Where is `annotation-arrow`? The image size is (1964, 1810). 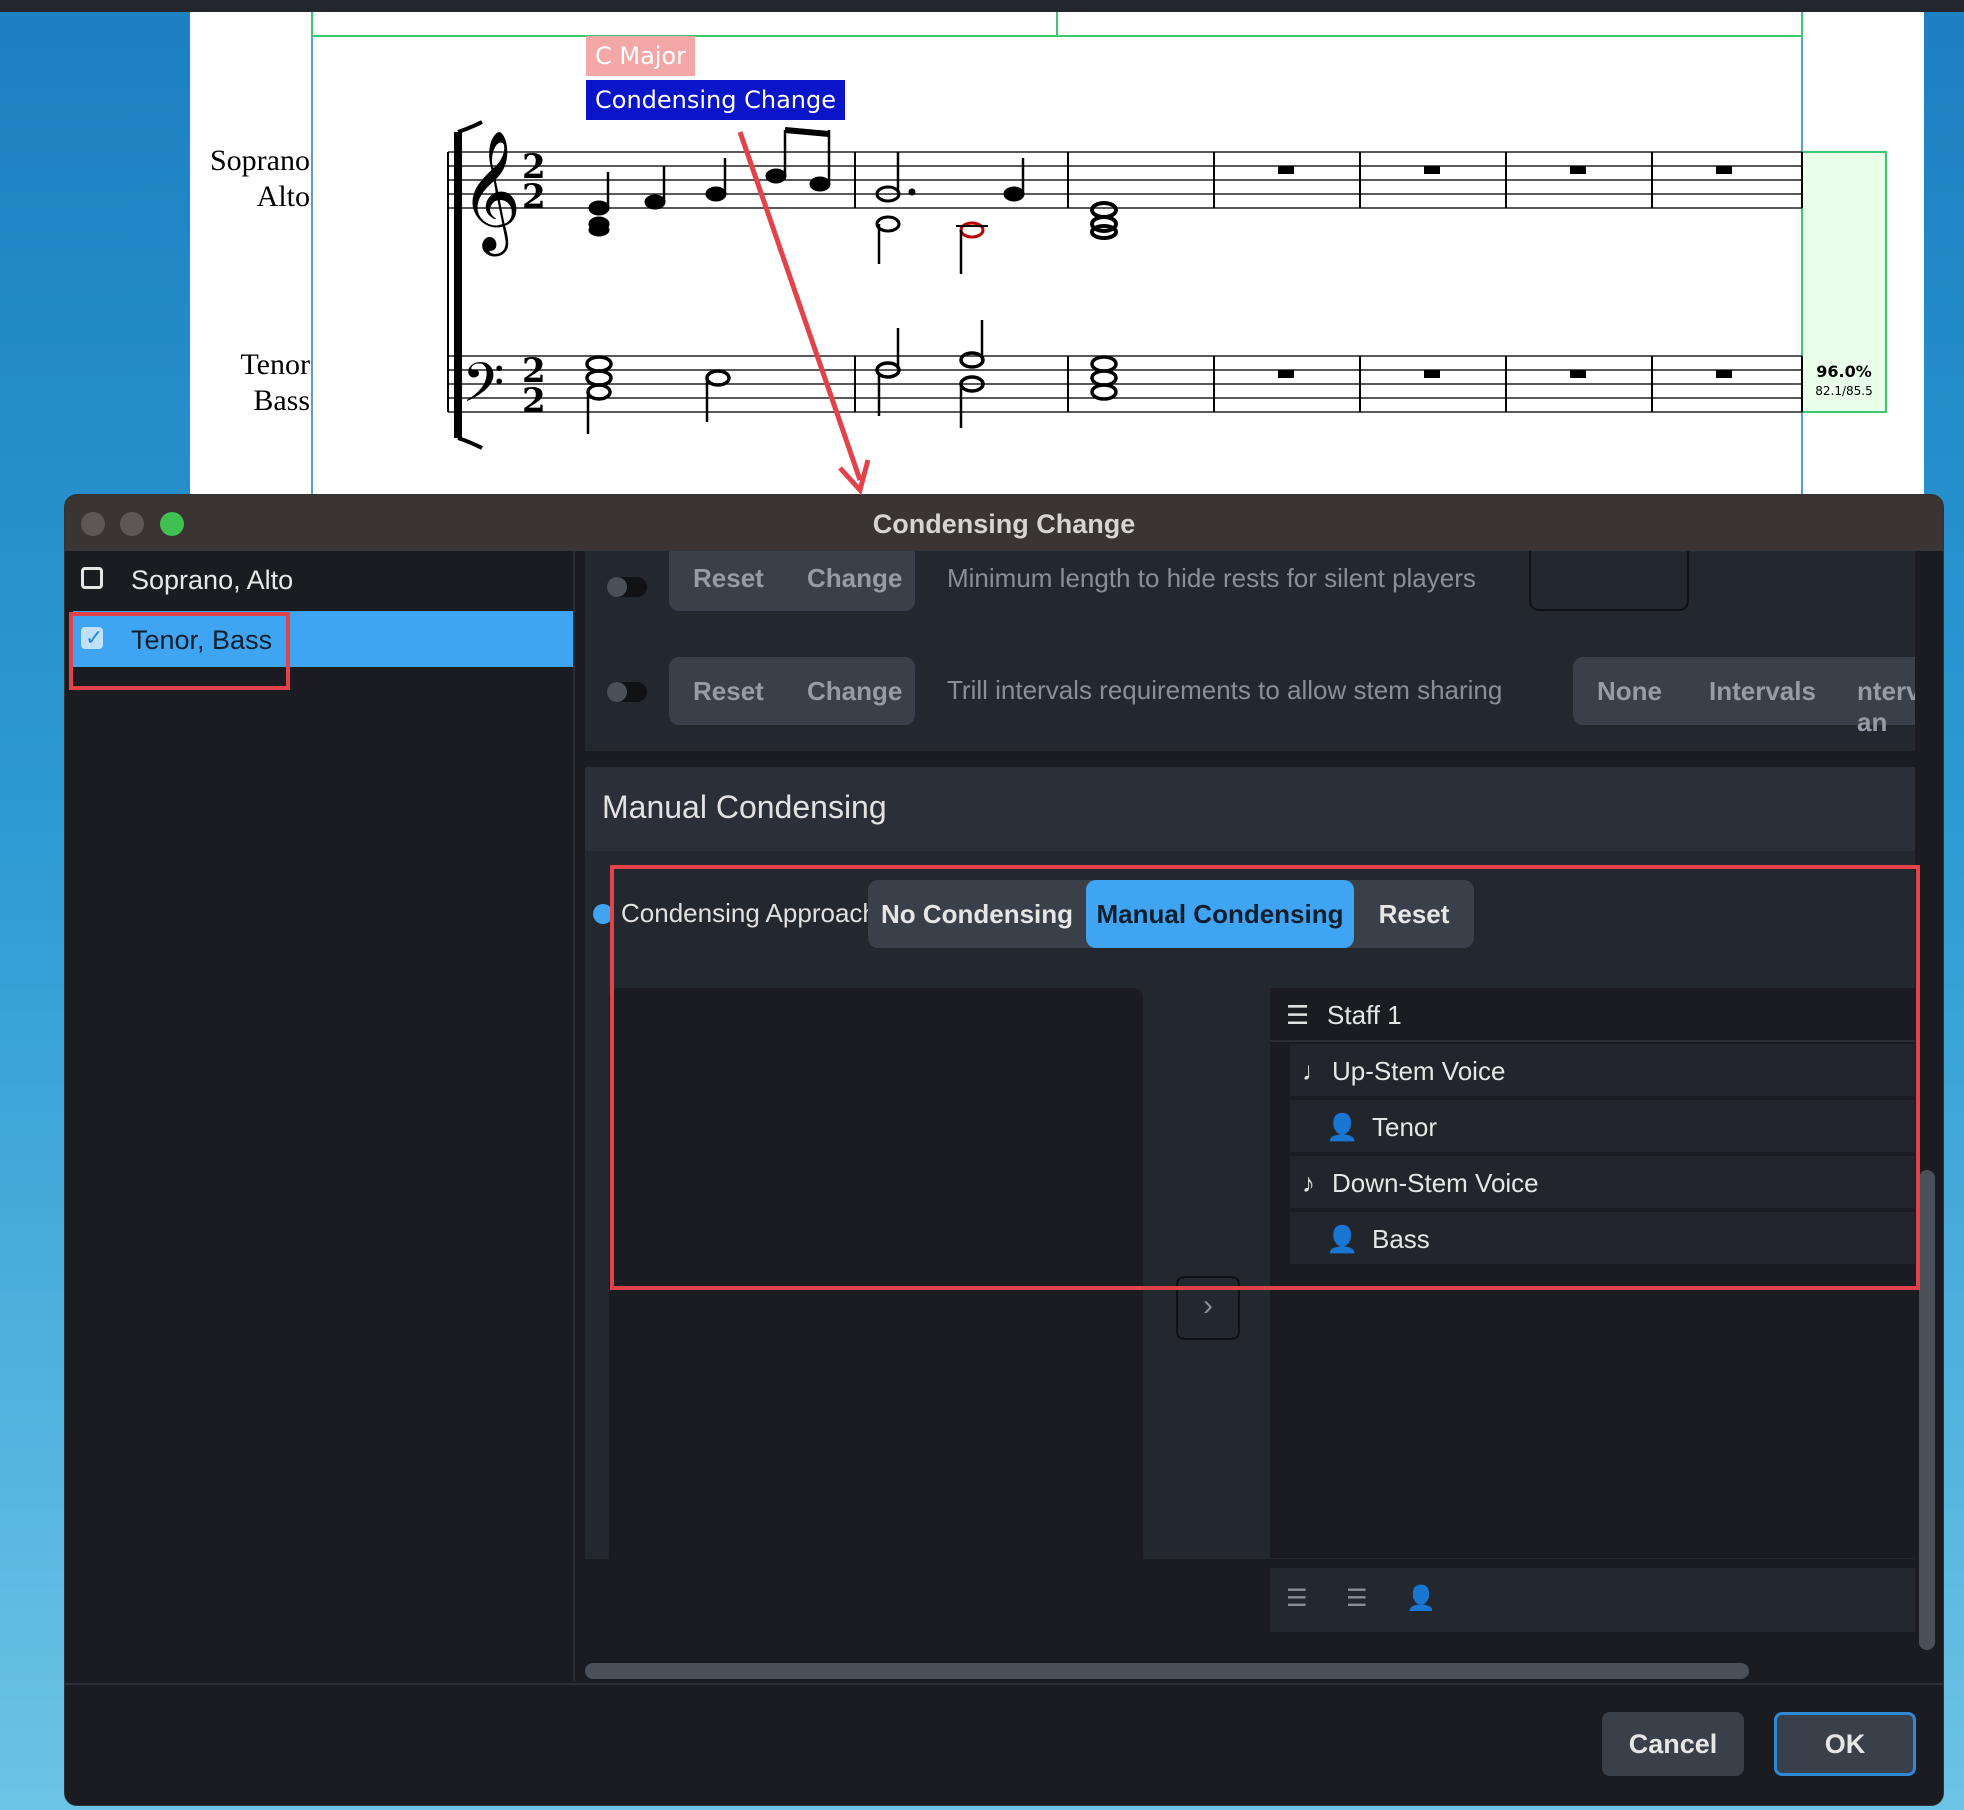
annotation-arrow is located at coordinates (804, 313).